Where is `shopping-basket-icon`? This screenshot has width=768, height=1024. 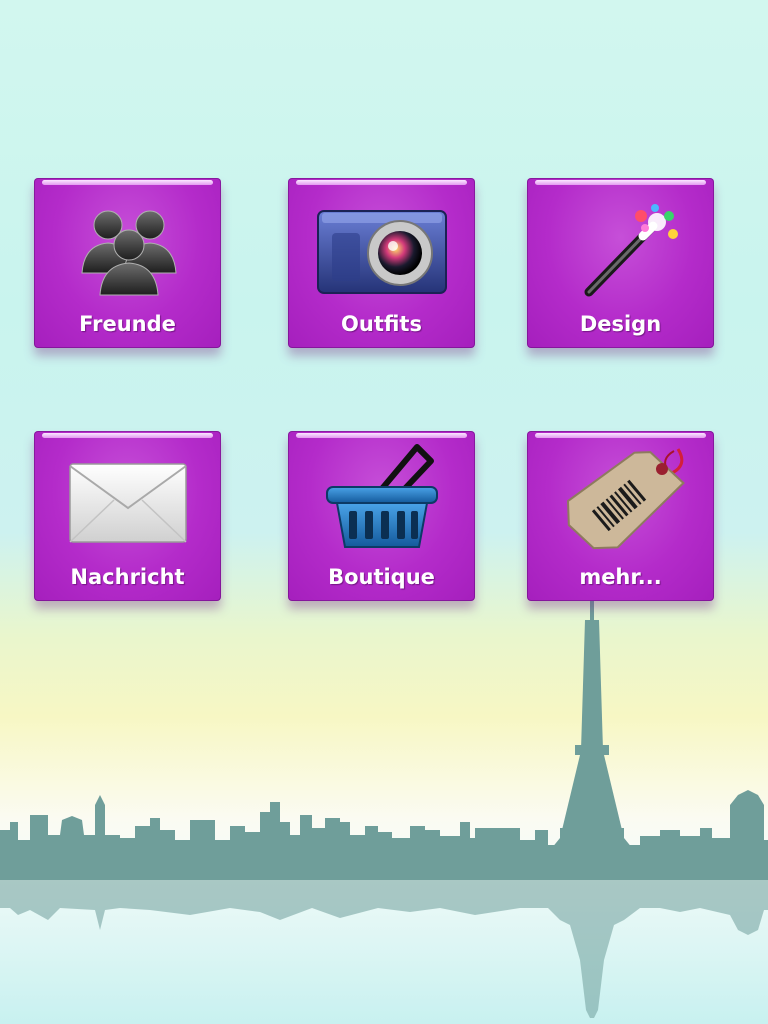 shopping-basket-icon is located at coordinates (381, 498).